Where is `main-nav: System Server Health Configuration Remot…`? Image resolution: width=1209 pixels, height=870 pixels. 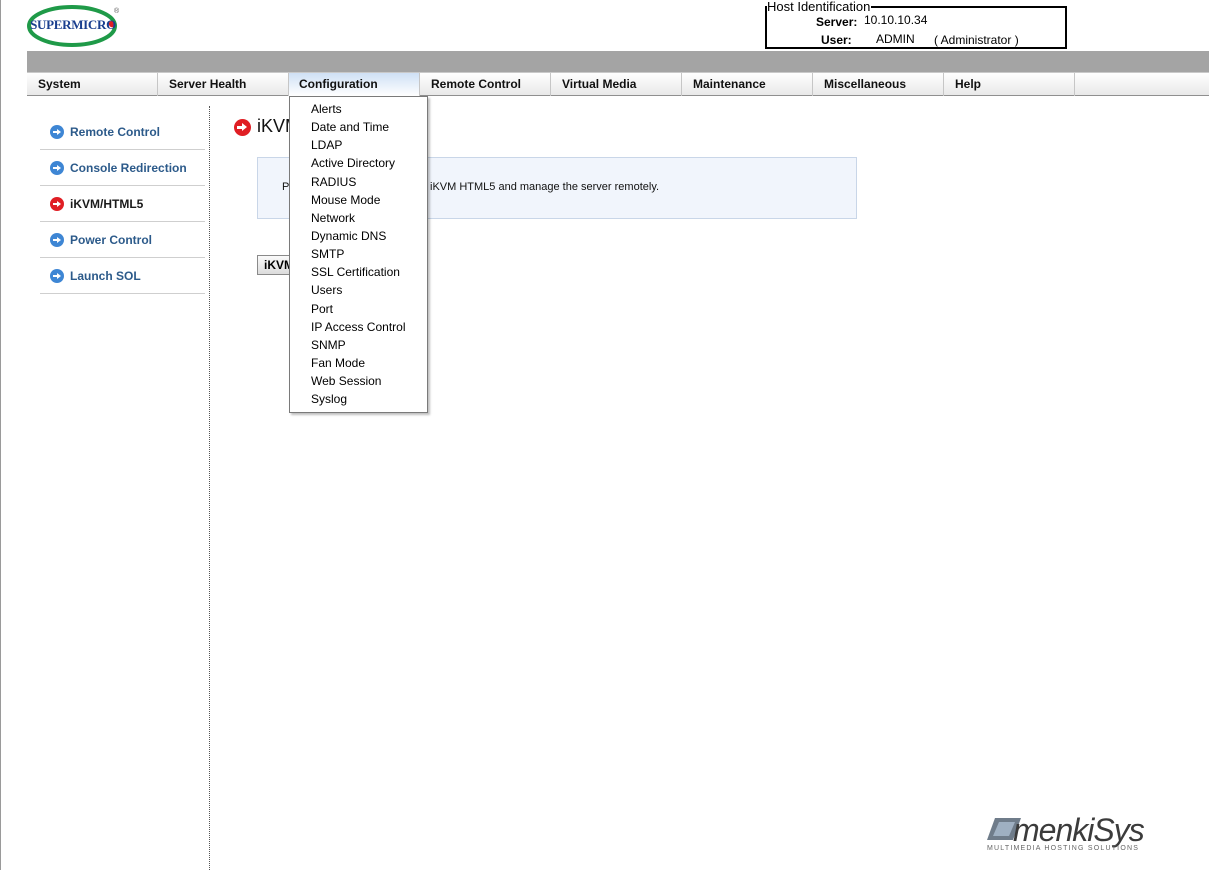
main-nav: System Server Health Configuration Remot… is located at coordinates (618, 84).